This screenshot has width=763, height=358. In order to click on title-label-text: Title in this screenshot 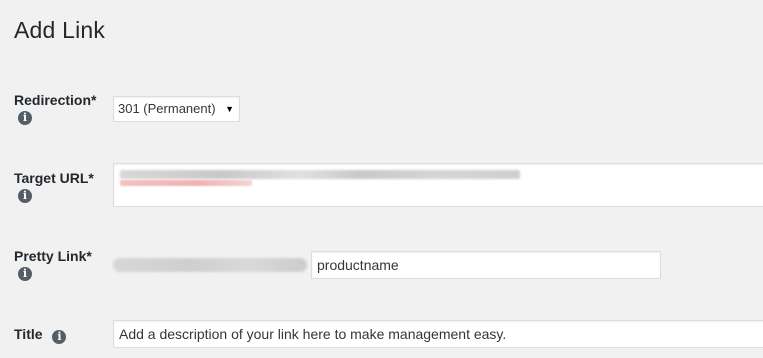, I will do `click(28, 334)`.